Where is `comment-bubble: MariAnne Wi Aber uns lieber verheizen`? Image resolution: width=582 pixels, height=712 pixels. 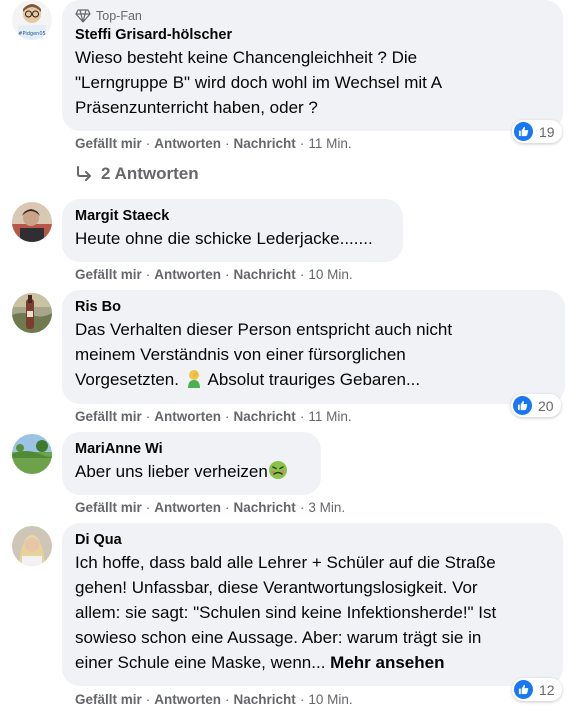 comment-bubble: MariAnne Wi Aber uns lieber verheizen is located at coordinates (191, 463).